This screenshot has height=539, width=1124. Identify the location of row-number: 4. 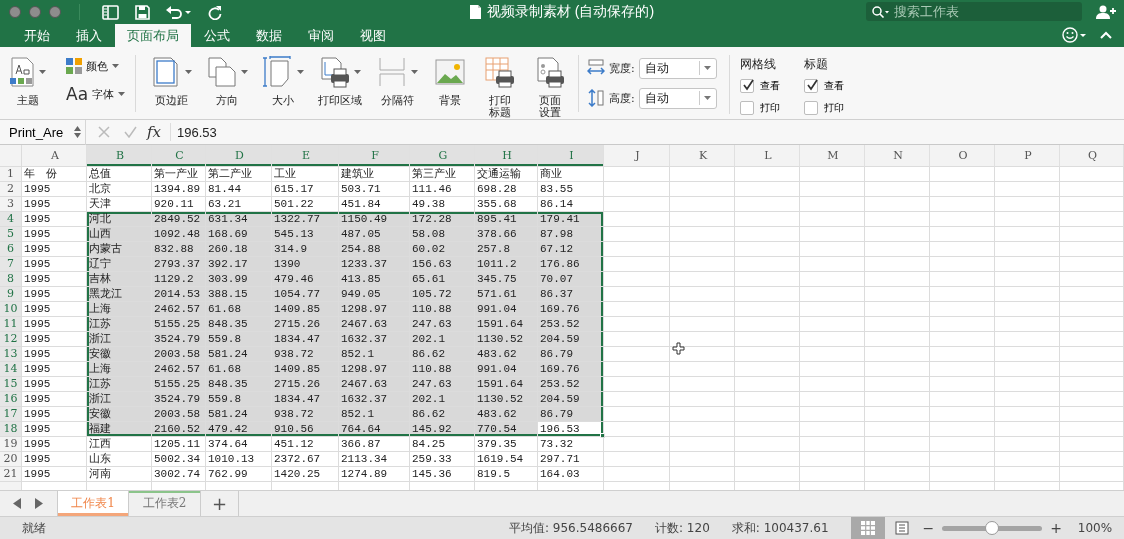
(11, 219).